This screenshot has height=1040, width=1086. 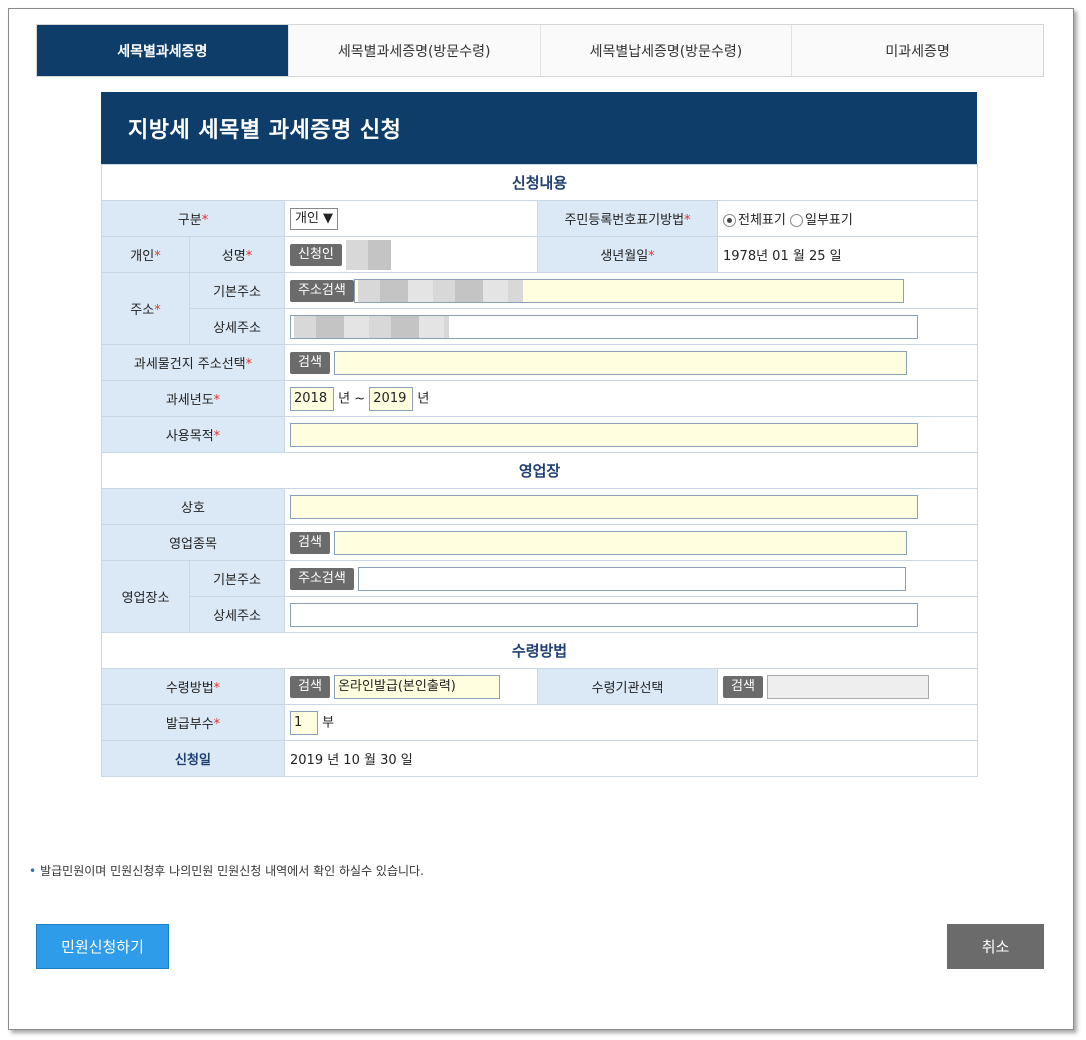 What do you see at coordinates (193, 758) in the screenshot?
I see `application-date-label: 신청일` at bounding box center [193, 758].